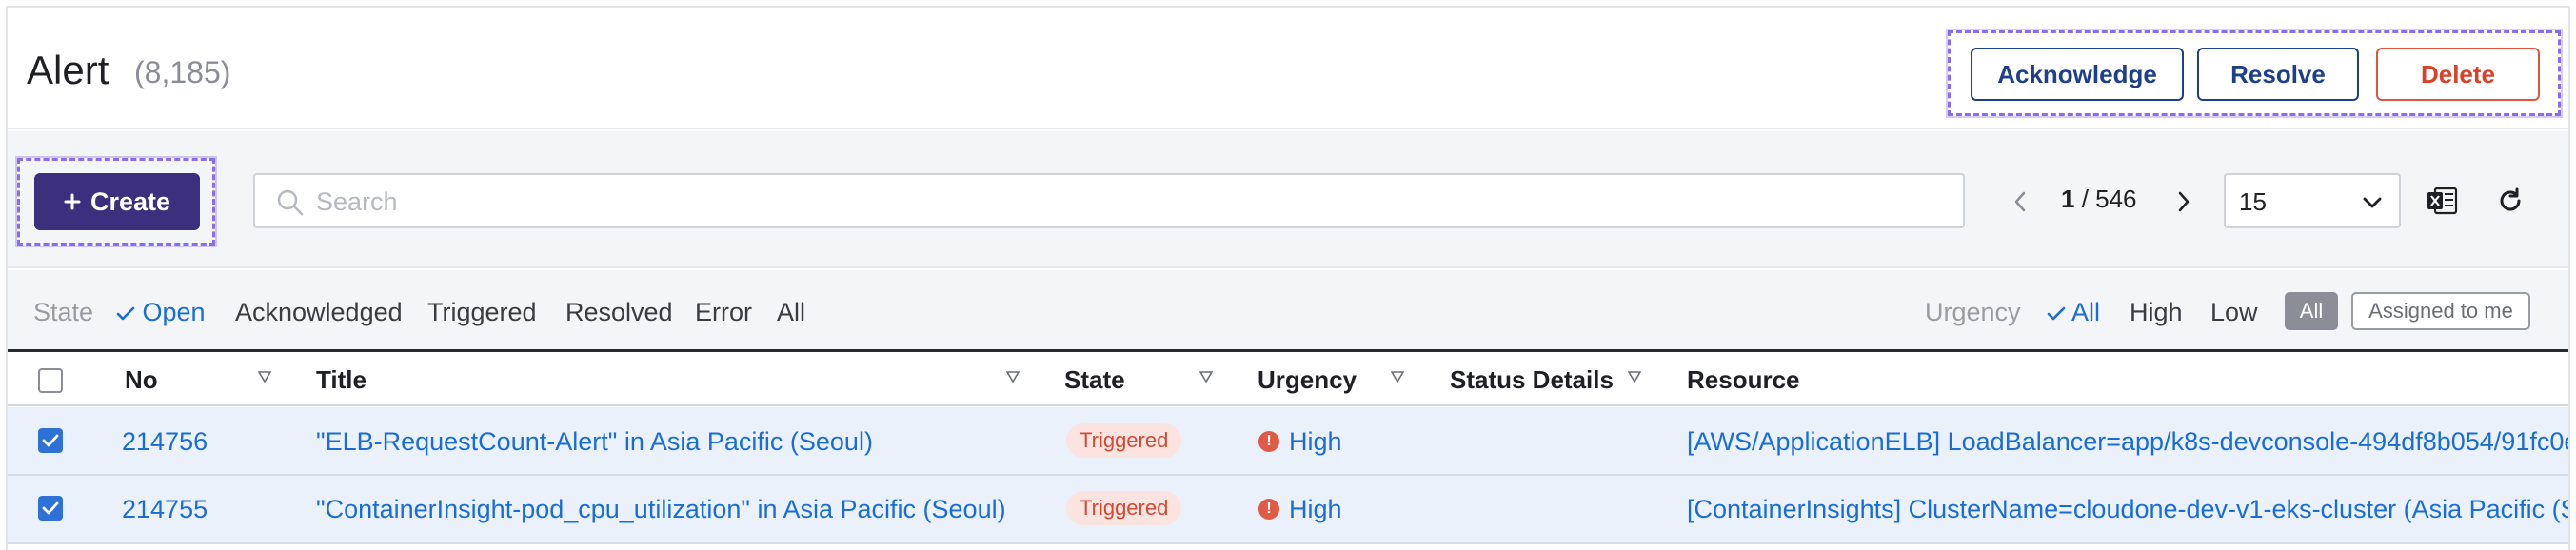 The image size is (2576, 550). I want to click on delete-button: Delete, so click(2458, 74).